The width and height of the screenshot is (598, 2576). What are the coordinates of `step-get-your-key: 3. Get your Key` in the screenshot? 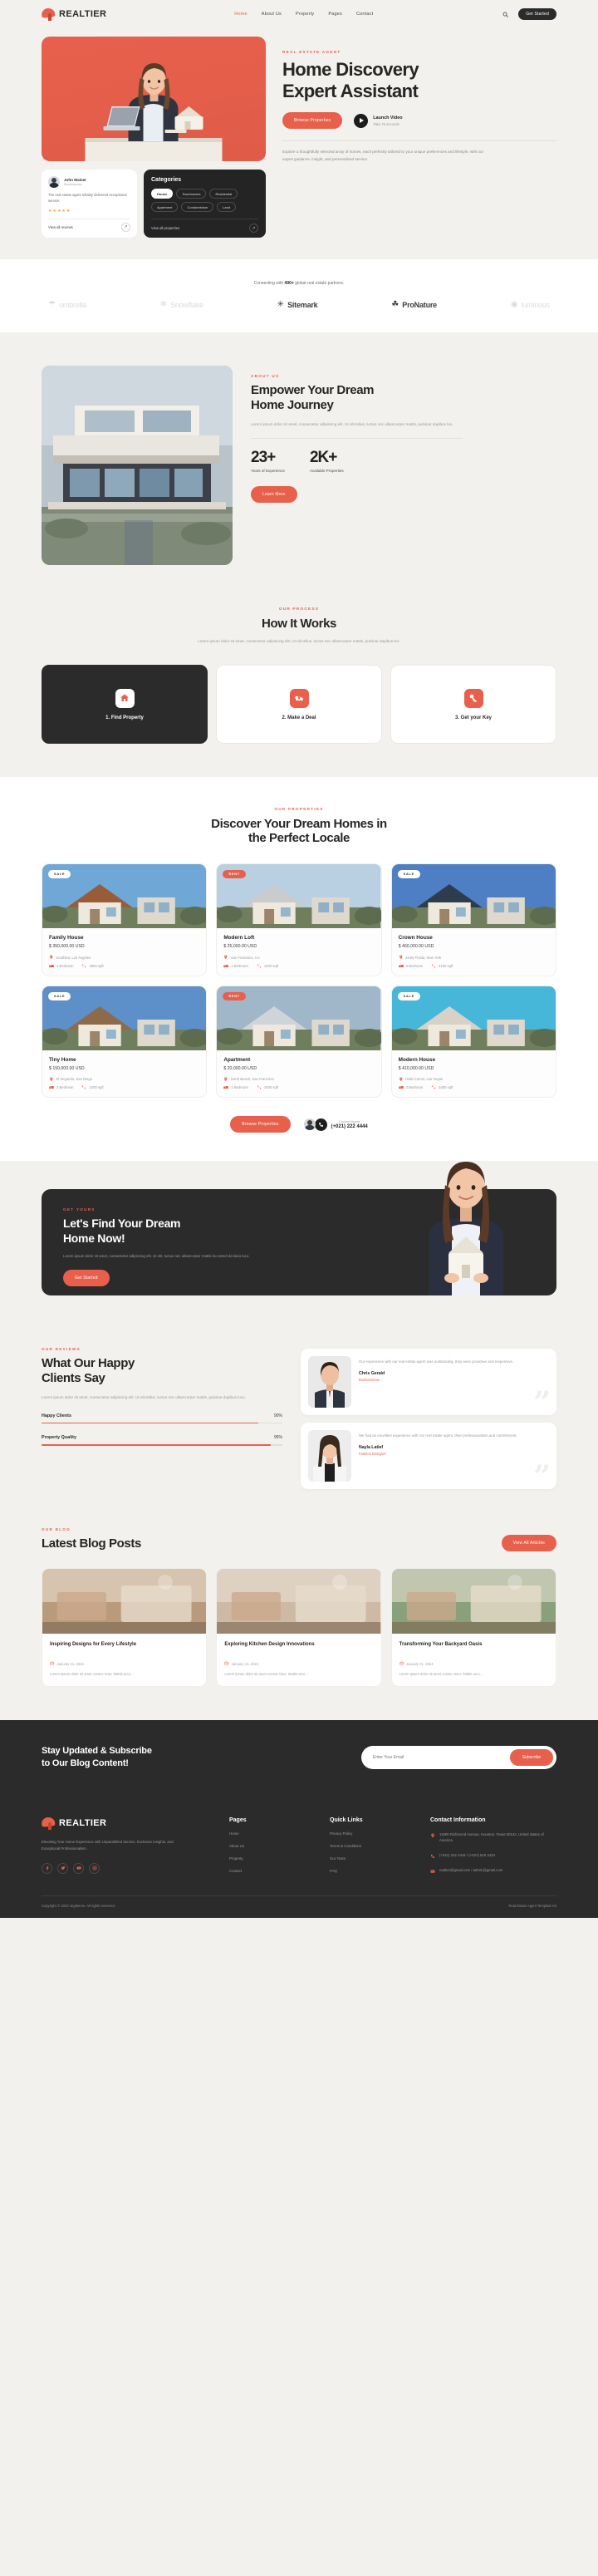 It's located at (473, 705).